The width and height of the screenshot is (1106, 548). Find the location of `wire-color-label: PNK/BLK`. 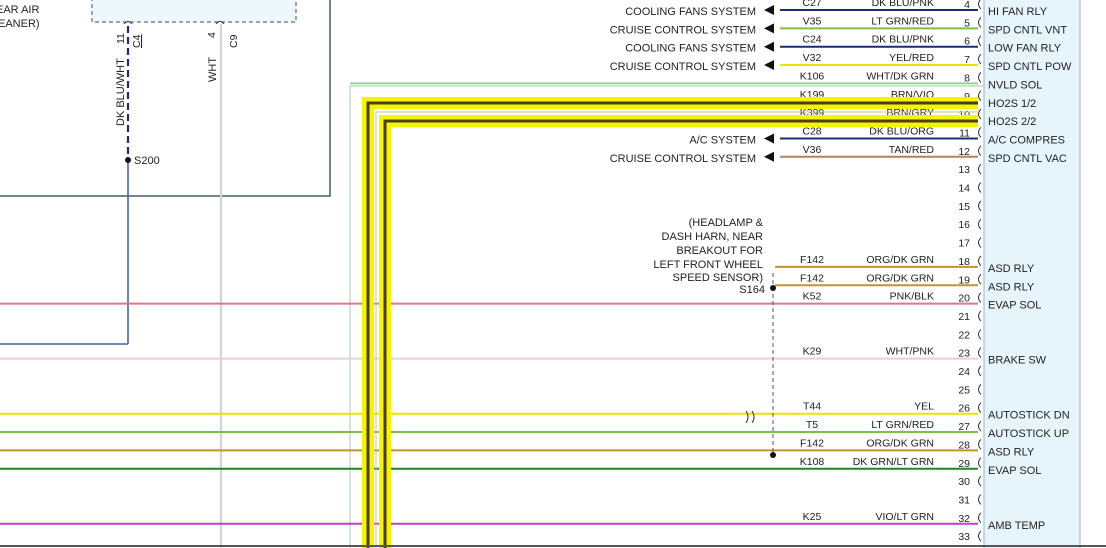

wire-color-label: PNK/BLK is located at coordinates (912, 297).